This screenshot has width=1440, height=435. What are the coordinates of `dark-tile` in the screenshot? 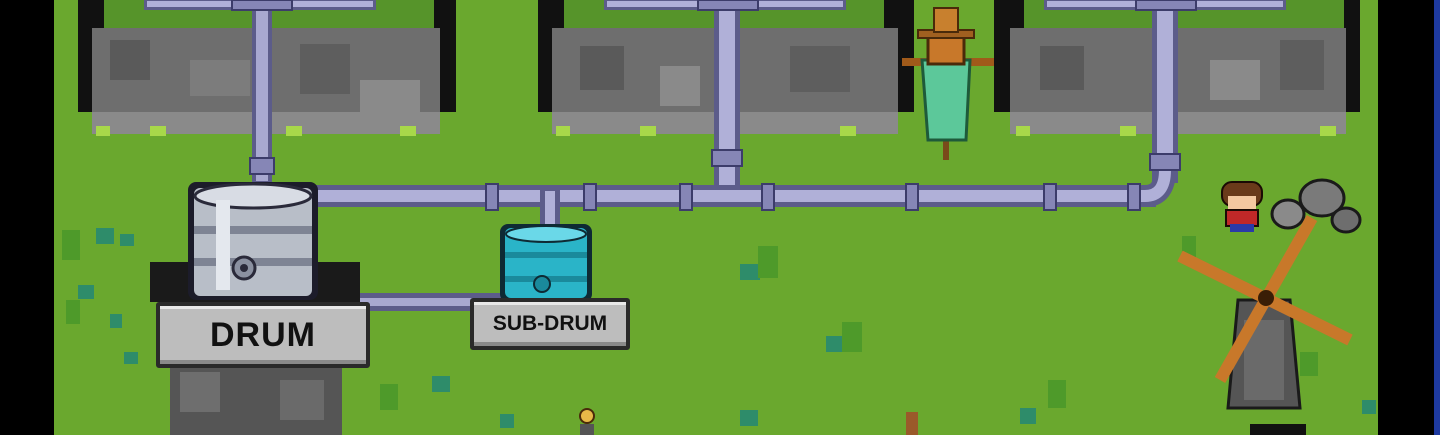 It's located at (1278, 429).